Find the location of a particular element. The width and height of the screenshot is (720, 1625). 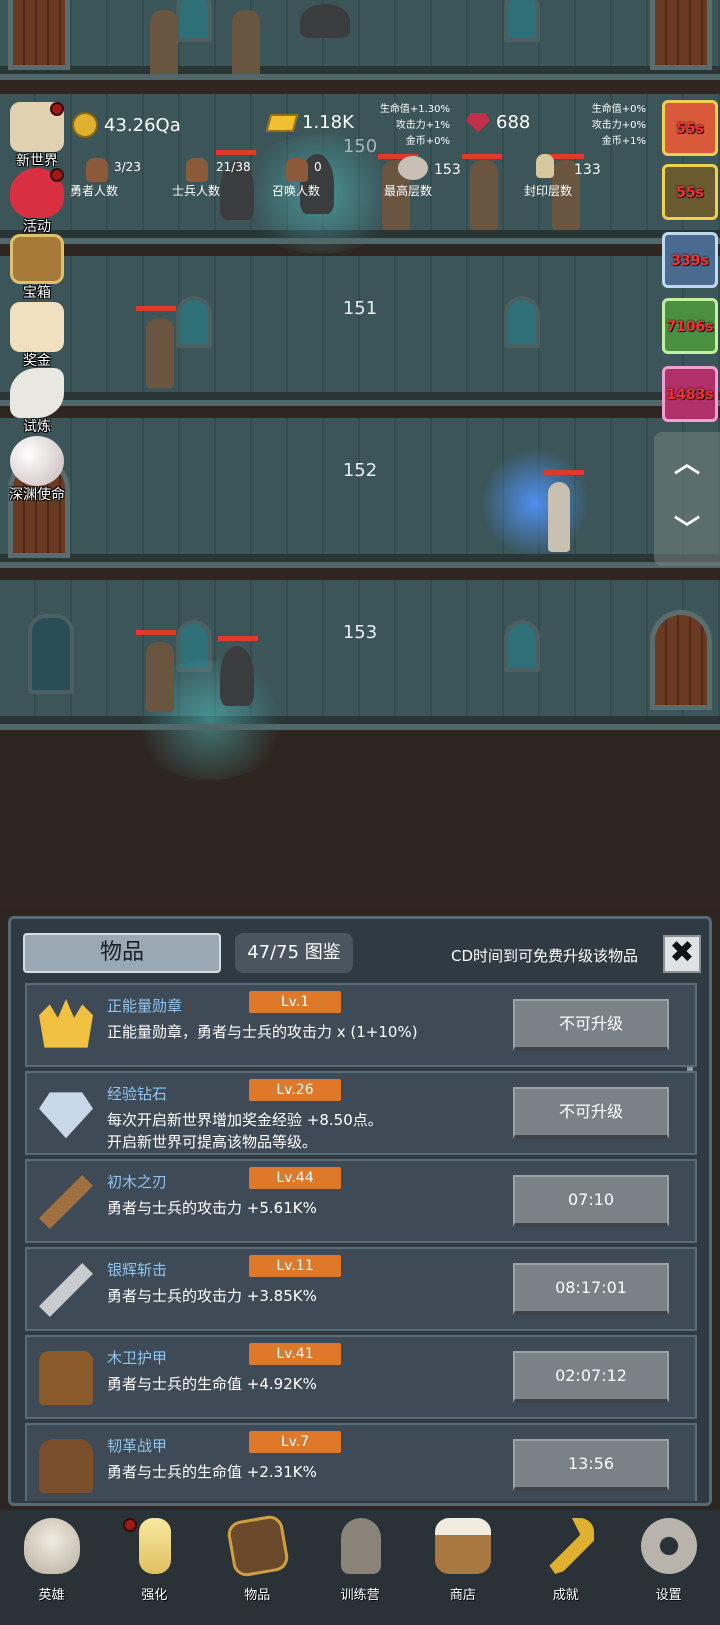

soldier-unit is located at coordinates (246, 45).